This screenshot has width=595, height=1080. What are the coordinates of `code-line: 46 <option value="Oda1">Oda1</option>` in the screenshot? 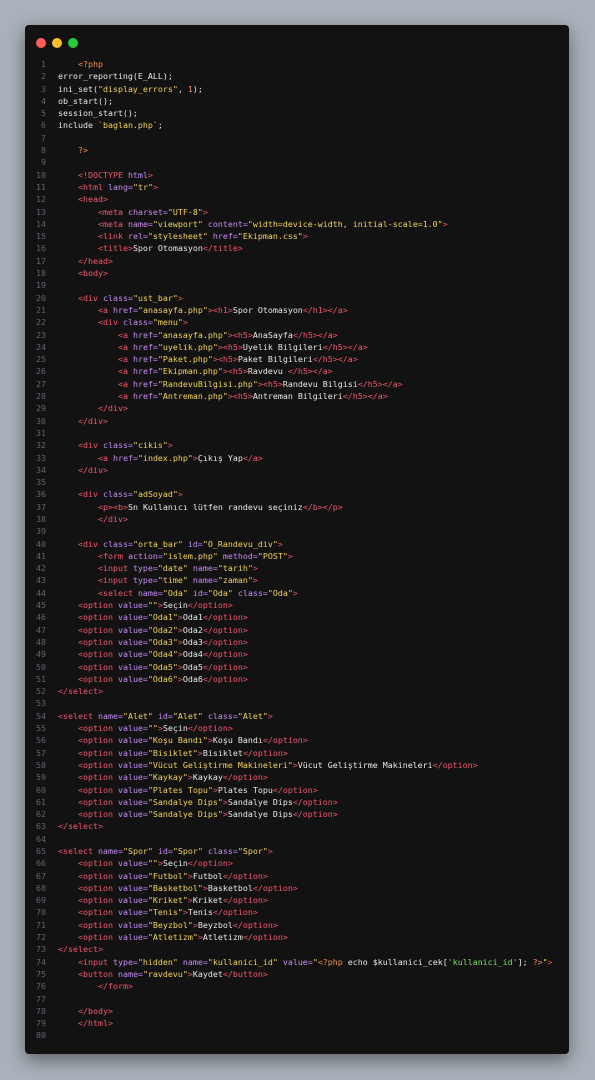 It's located at (297, 617).